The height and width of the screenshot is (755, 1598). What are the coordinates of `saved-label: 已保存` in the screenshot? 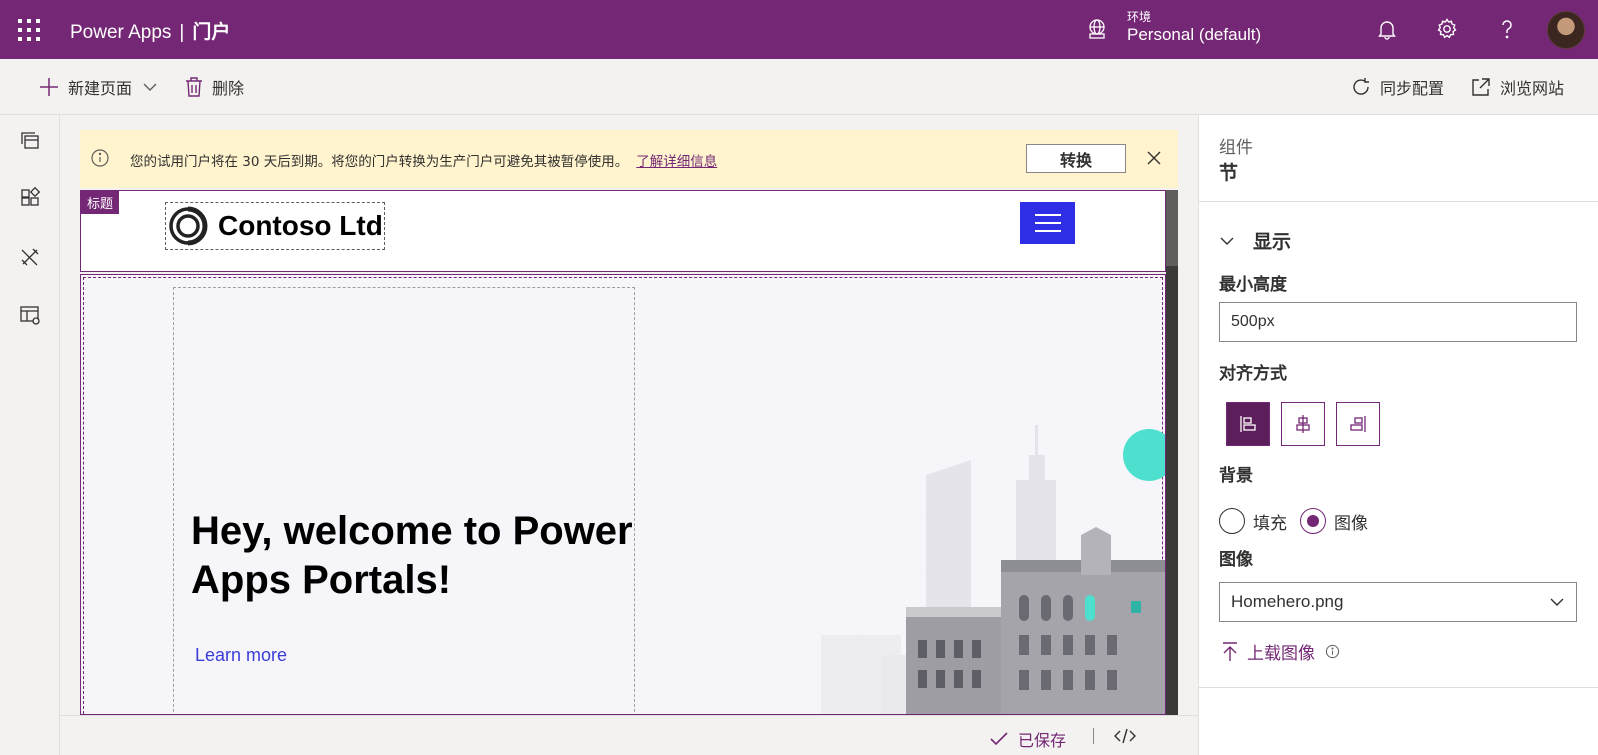 It's located at (1042, 740).